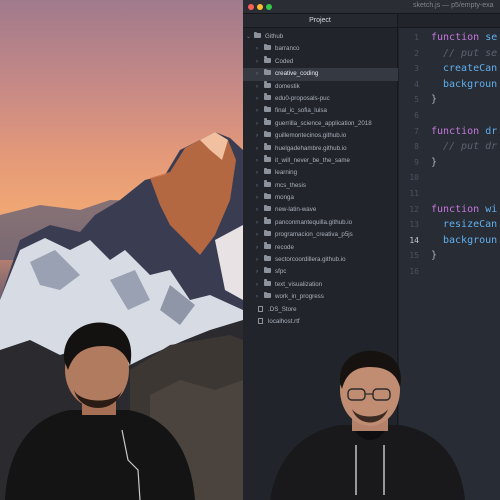  What do you see at coordinates (282, 309) in the screenshot?
I see `tree-item-label: .DS_Store` at bounding box center [282, 309].